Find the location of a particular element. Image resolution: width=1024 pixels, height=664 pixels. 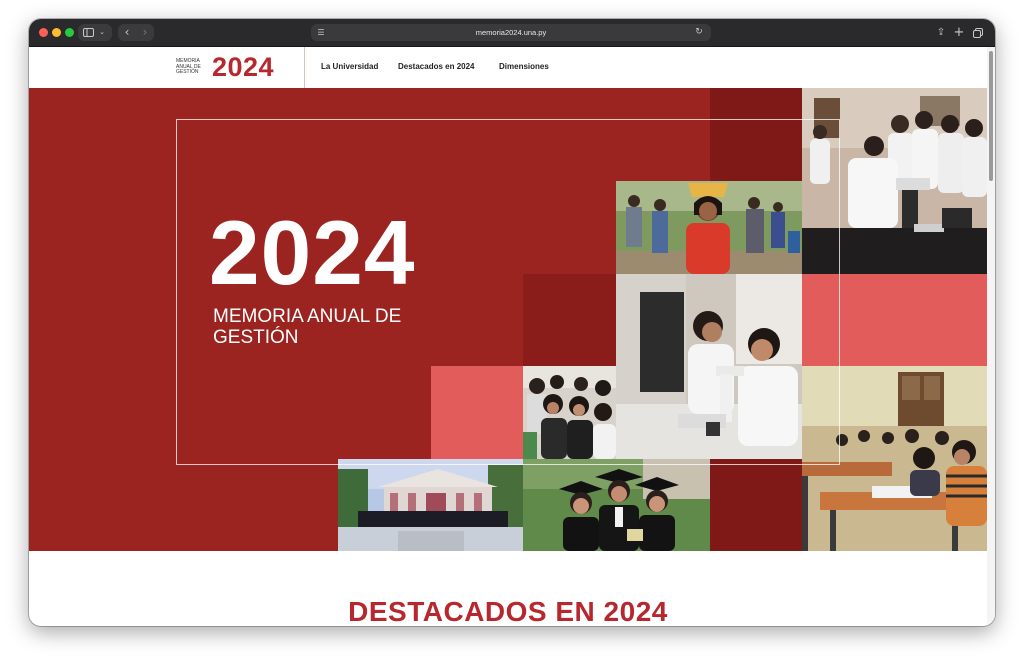

address-bar: ☰ memoria2024.una.py ↻ is located at coordinates (511, 32).